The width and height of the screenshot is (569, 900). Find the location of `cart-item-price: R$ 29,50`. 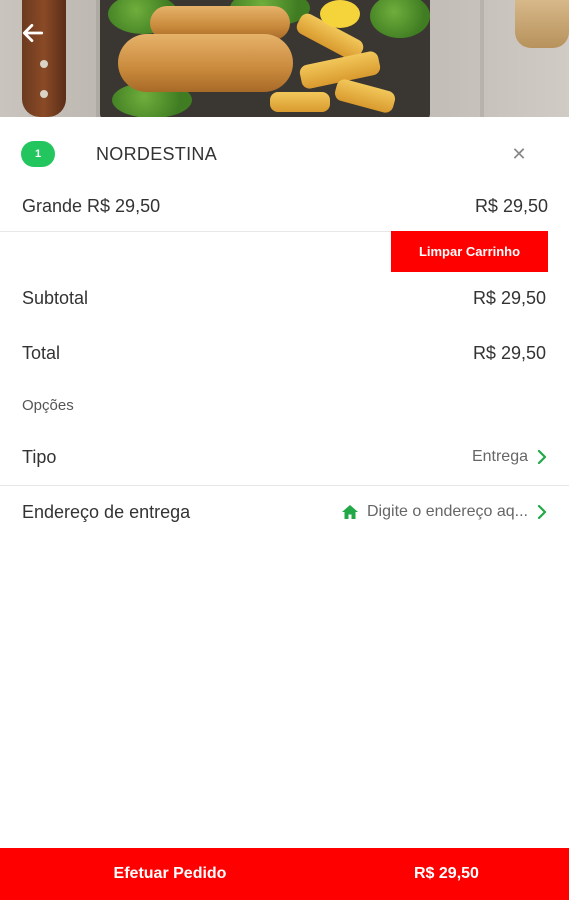

cart-item-price: R$ 29,50 is located at coordinates (511, 206).